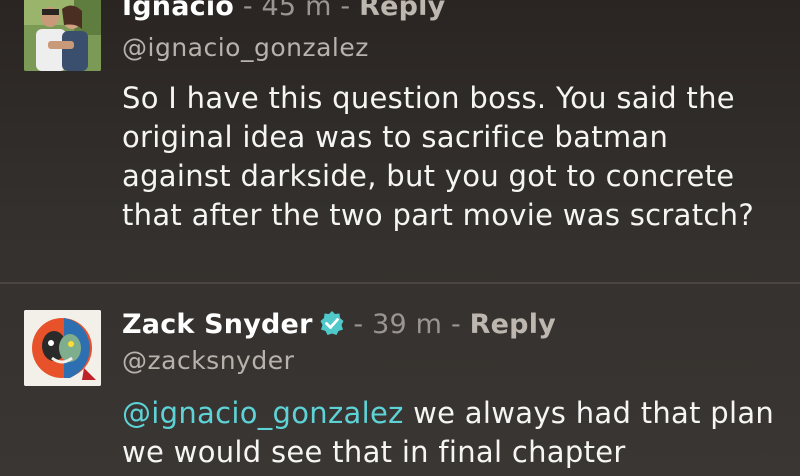  Describe the element at coordinates (178, 11) in the screenshot. I see `author-name: Ignacio` at that location.